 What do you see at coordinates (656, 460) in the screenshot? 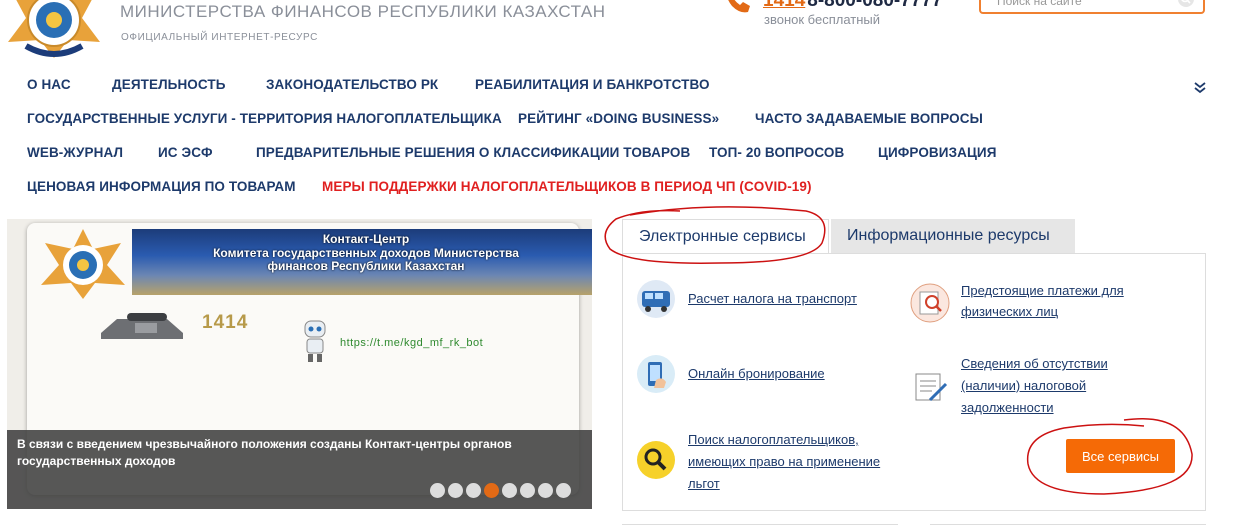
I see `taxpayer-search-icon` at bounding box center [656, 460].